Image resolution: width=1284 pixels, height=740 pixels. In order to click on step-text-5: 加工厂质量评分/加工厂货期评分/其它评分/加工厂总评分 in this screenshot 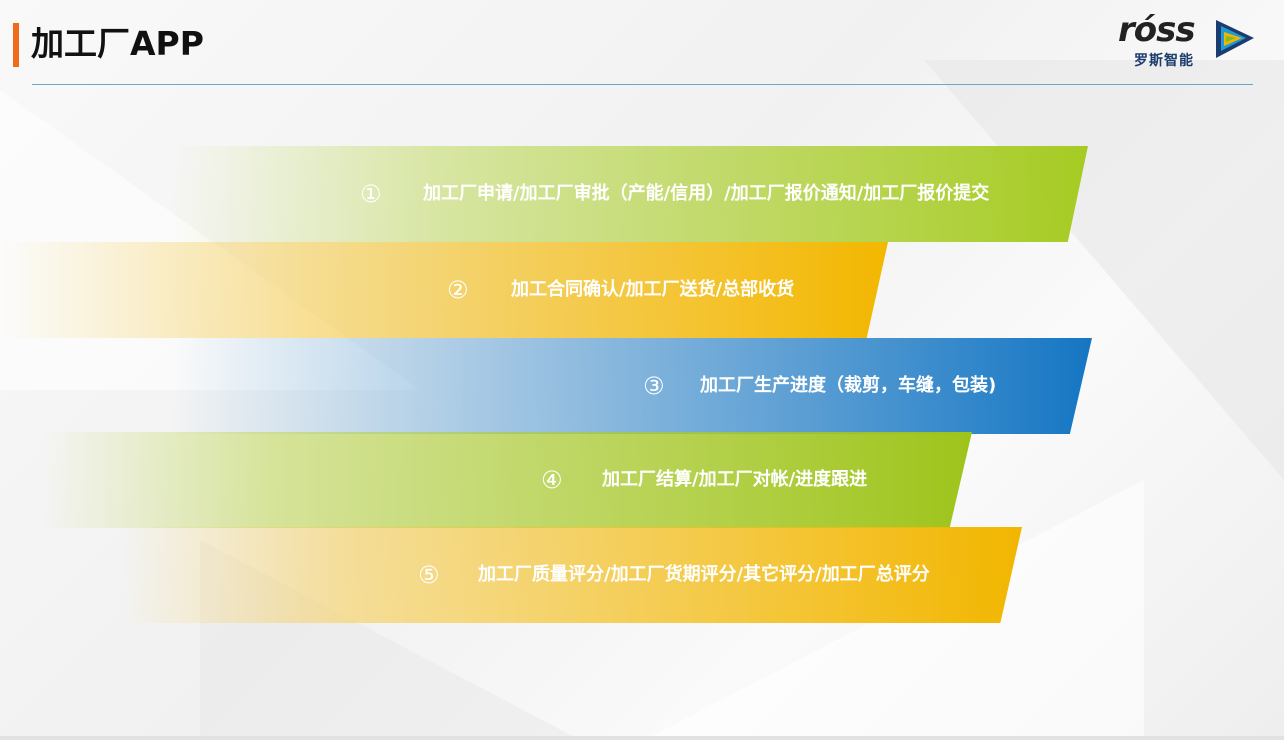, I will do `click(704, 574)`.